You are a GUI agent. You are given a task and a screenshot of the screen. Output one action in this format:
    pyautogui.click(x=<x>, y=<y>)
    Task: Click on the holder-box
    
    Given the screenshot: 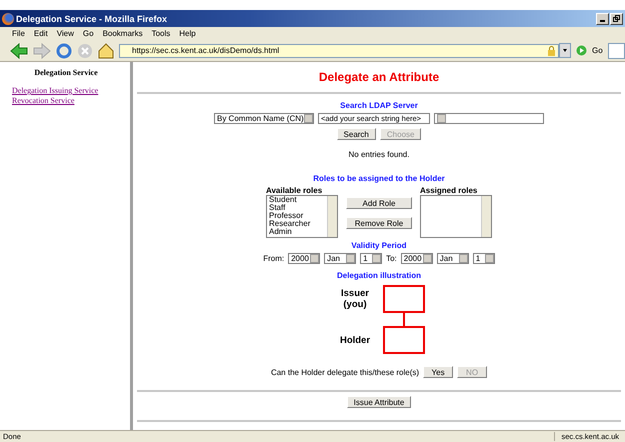 What is the action you would take?
    pyautogui.click(x=404, y=340)
    